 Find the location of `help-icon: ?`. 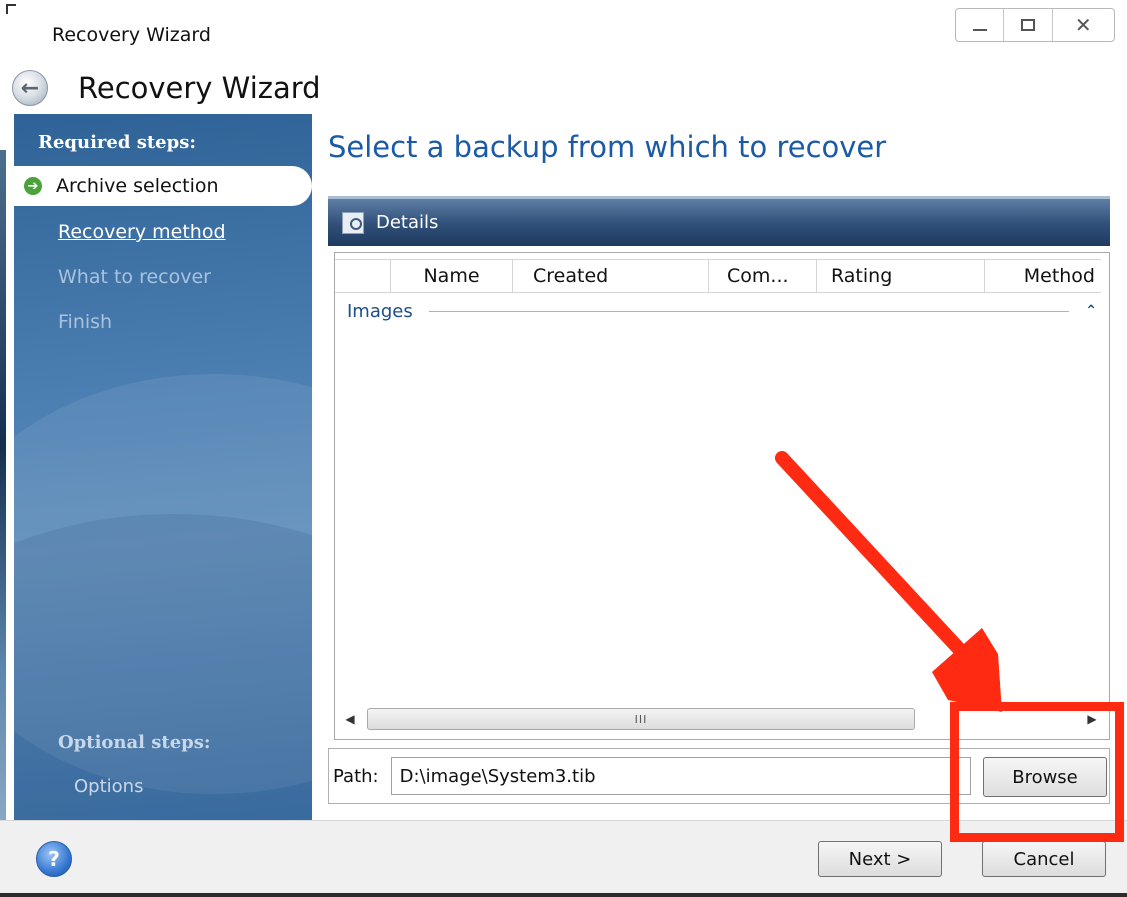

help-icon: ? is located at coordinates (54, 859).